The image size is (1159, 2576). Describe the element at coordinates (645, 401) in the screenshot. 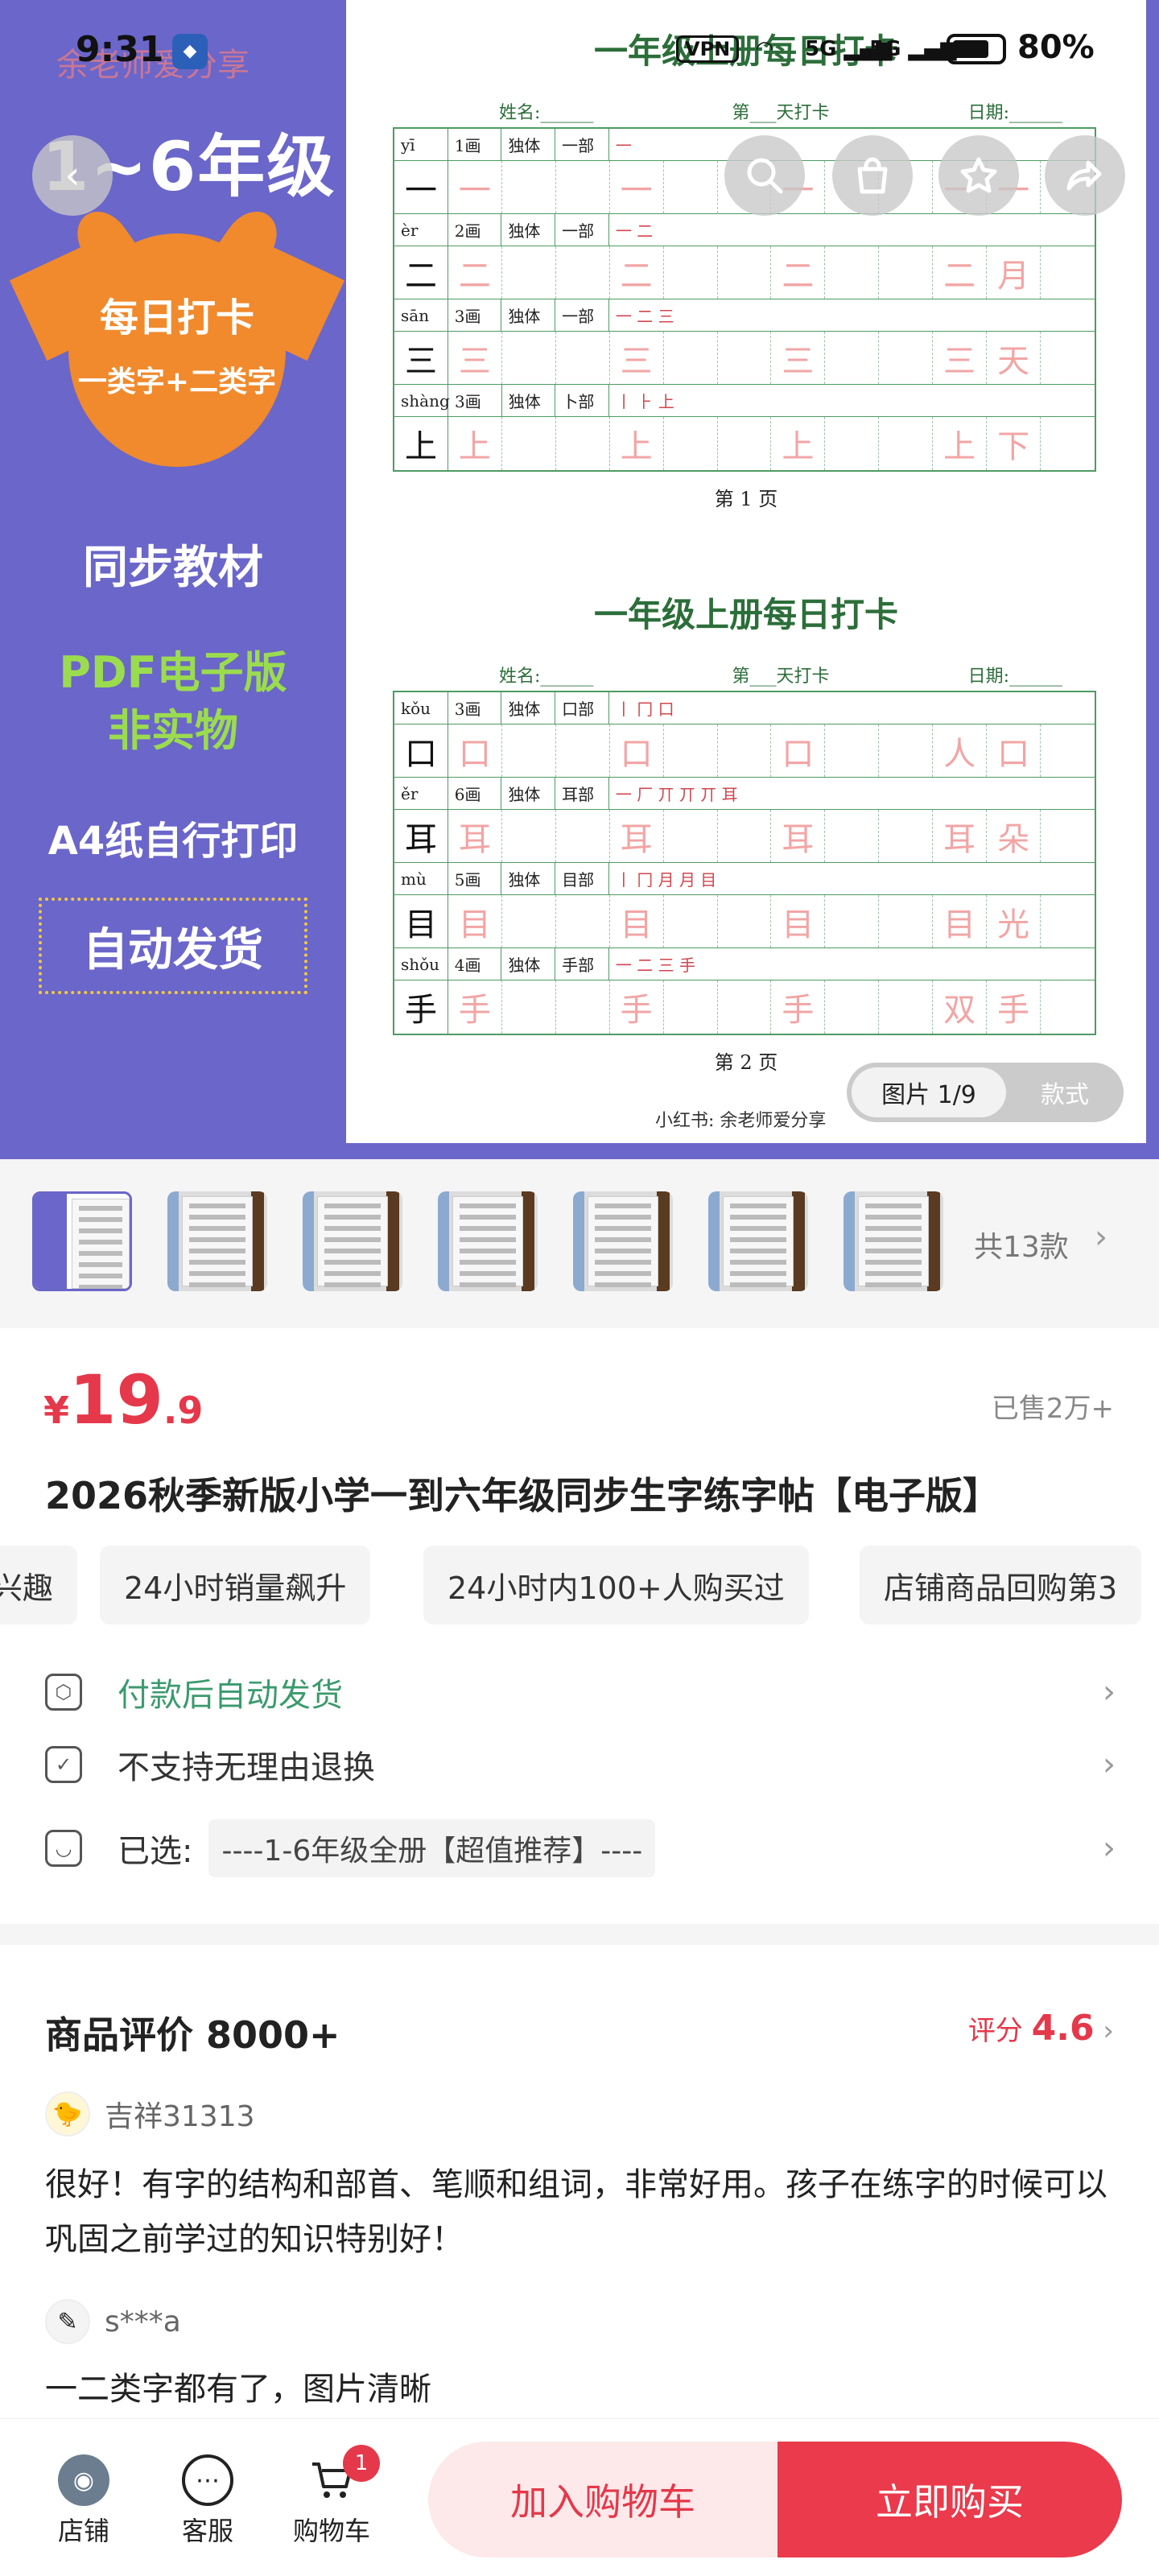

I see `grid-info-cell: 丨 ⺊ 上` at that location.